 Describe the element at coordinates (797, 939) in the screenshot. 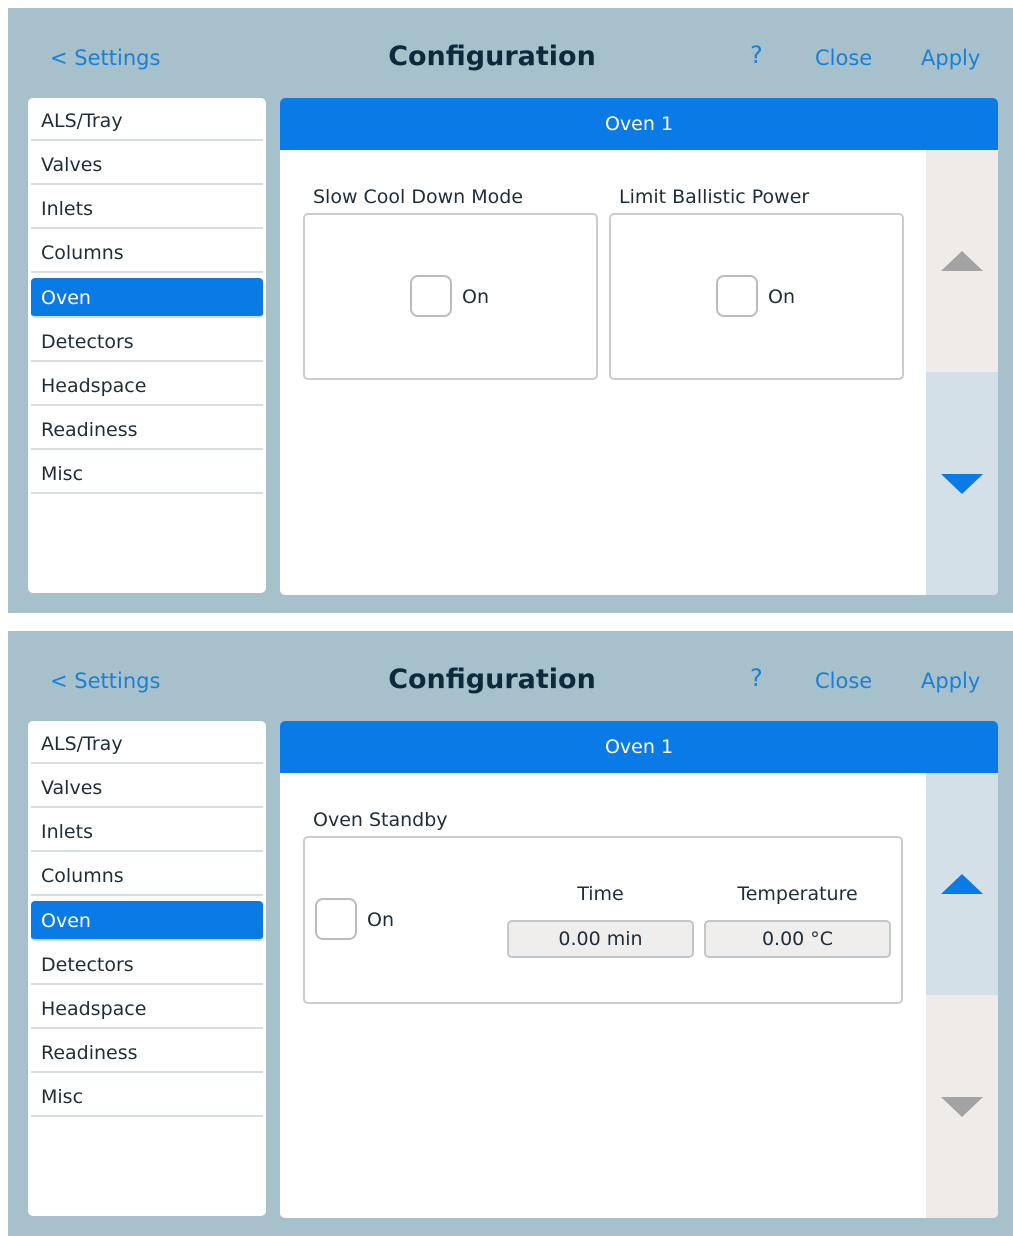

I see `temperature-field: 0.00 °C` at that location.